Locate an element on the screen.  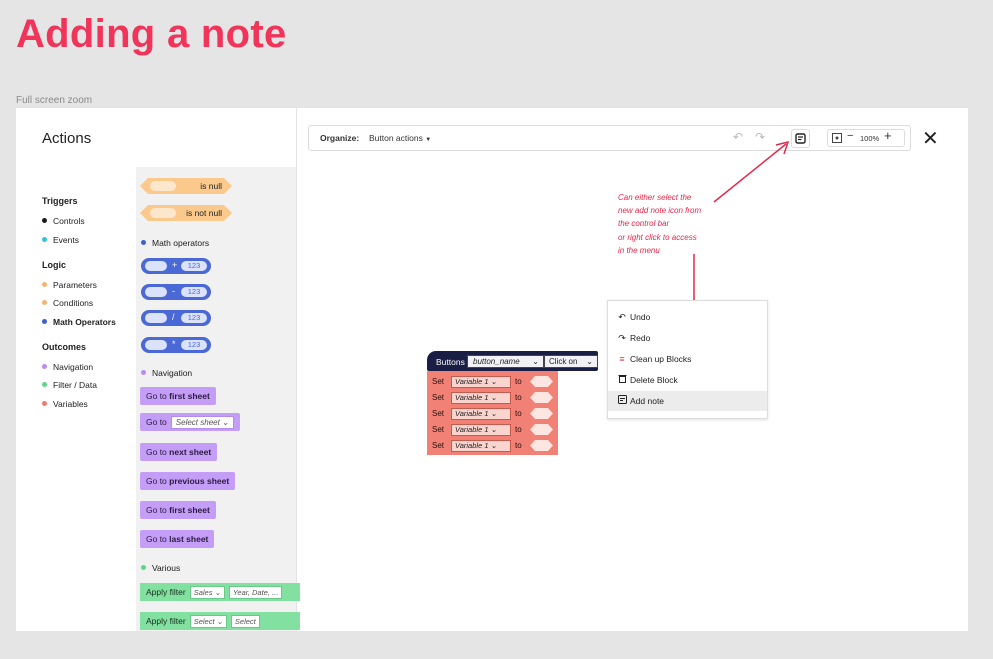
menu-item-delete-block: Delete Block is located at coordinates (687, 380).